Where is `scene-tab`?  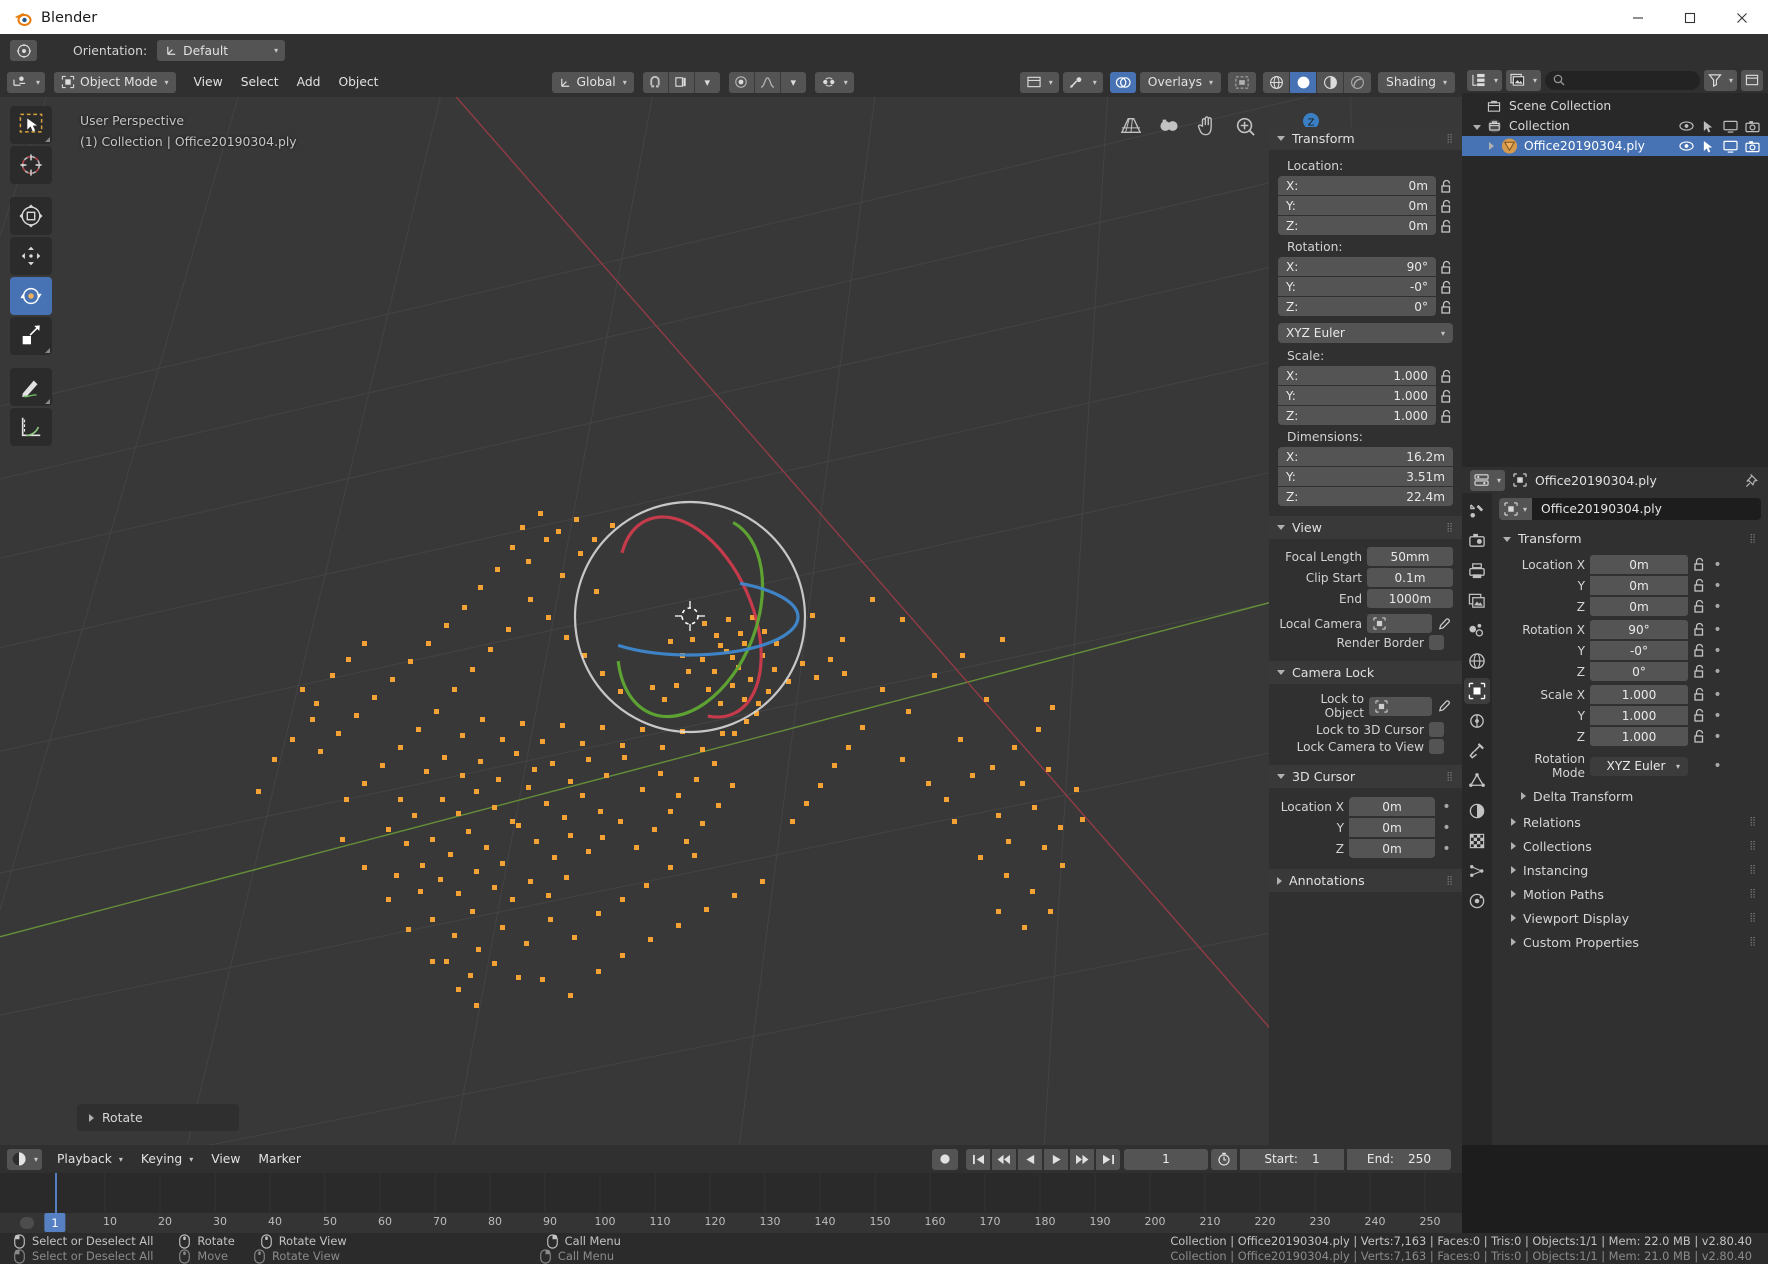
scene-tab is located at coordinates (1477, 631).